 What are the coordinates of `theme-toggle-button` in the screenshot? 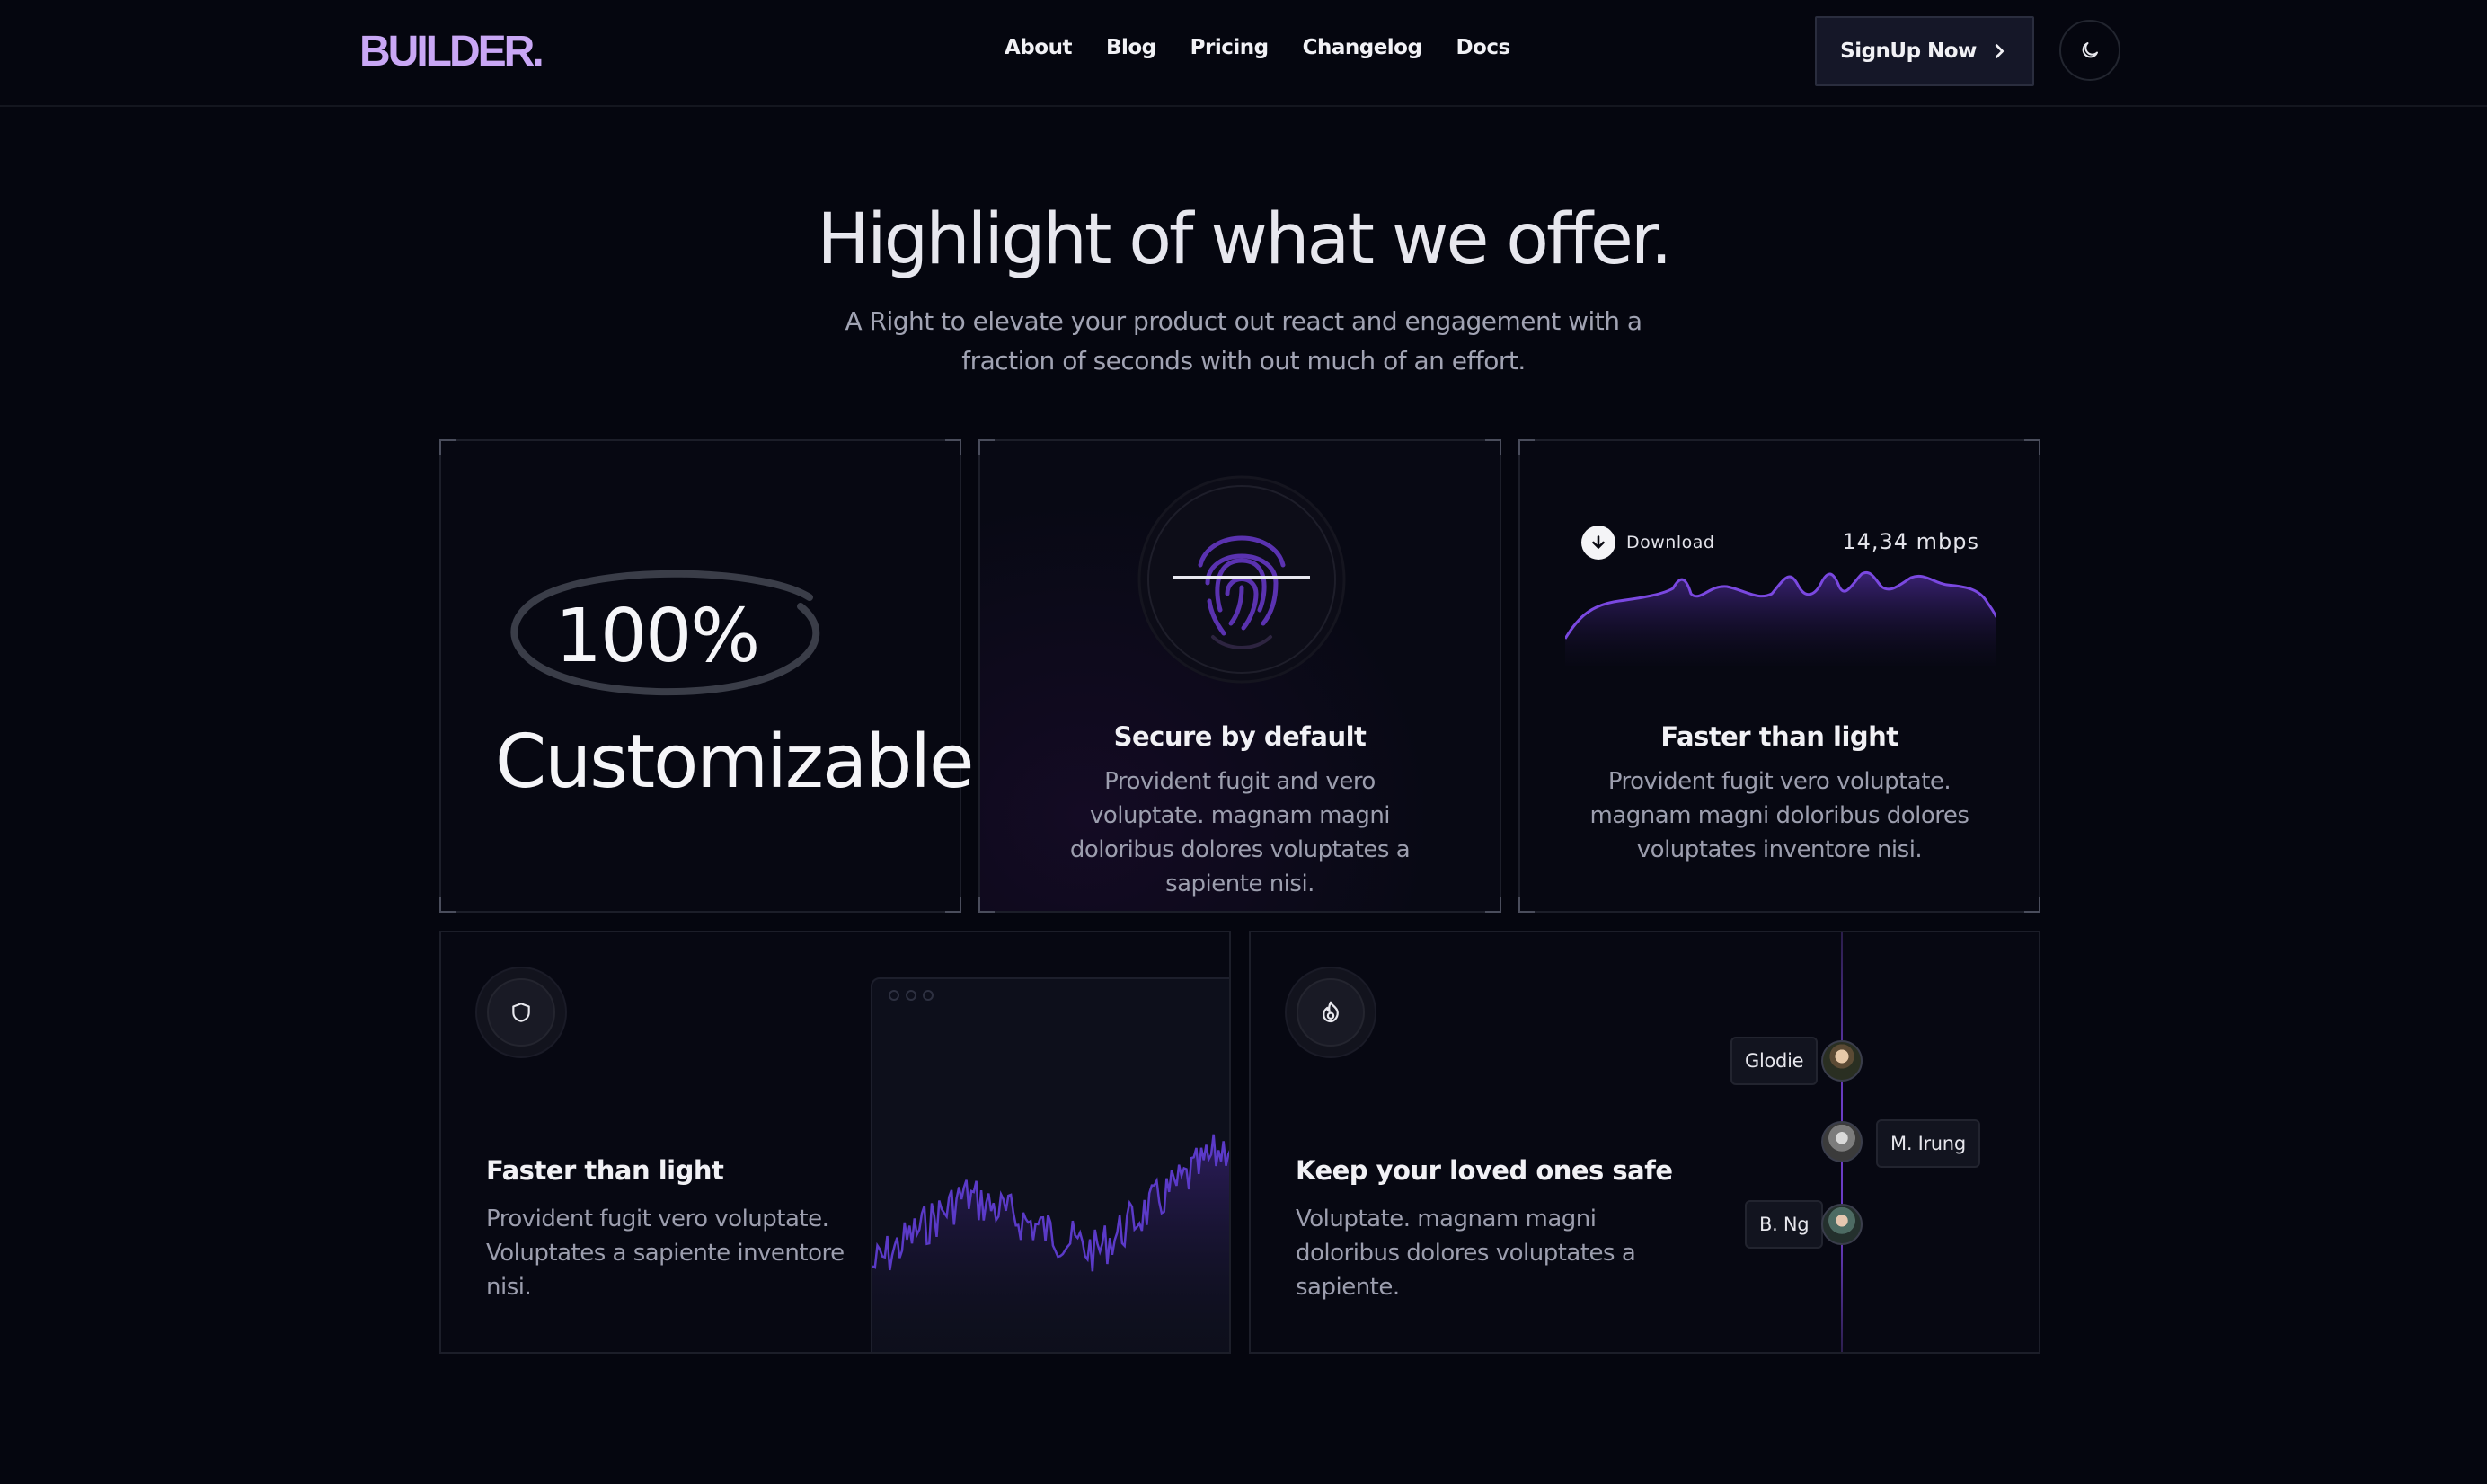 It's located at (2089, 50).